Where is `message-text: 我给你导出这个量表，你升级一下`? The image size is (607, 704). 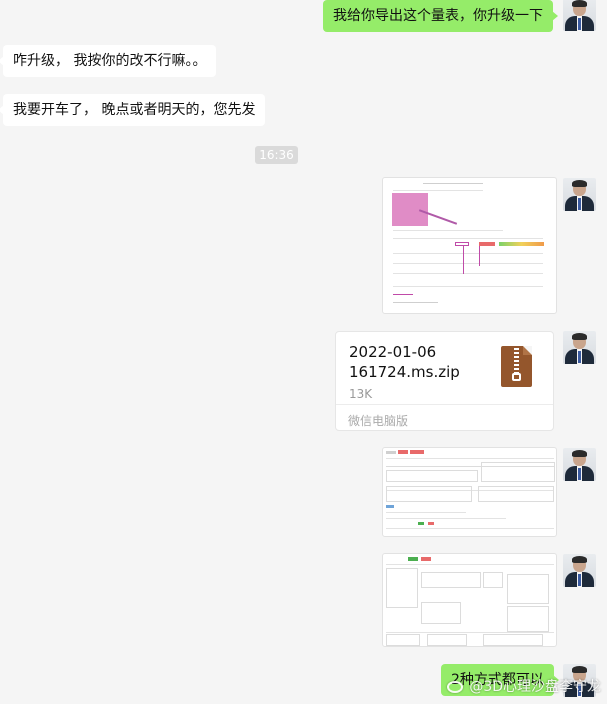 message-text: 我给你导出这个量表，你升级一下 is located at coordinates (438, 16).